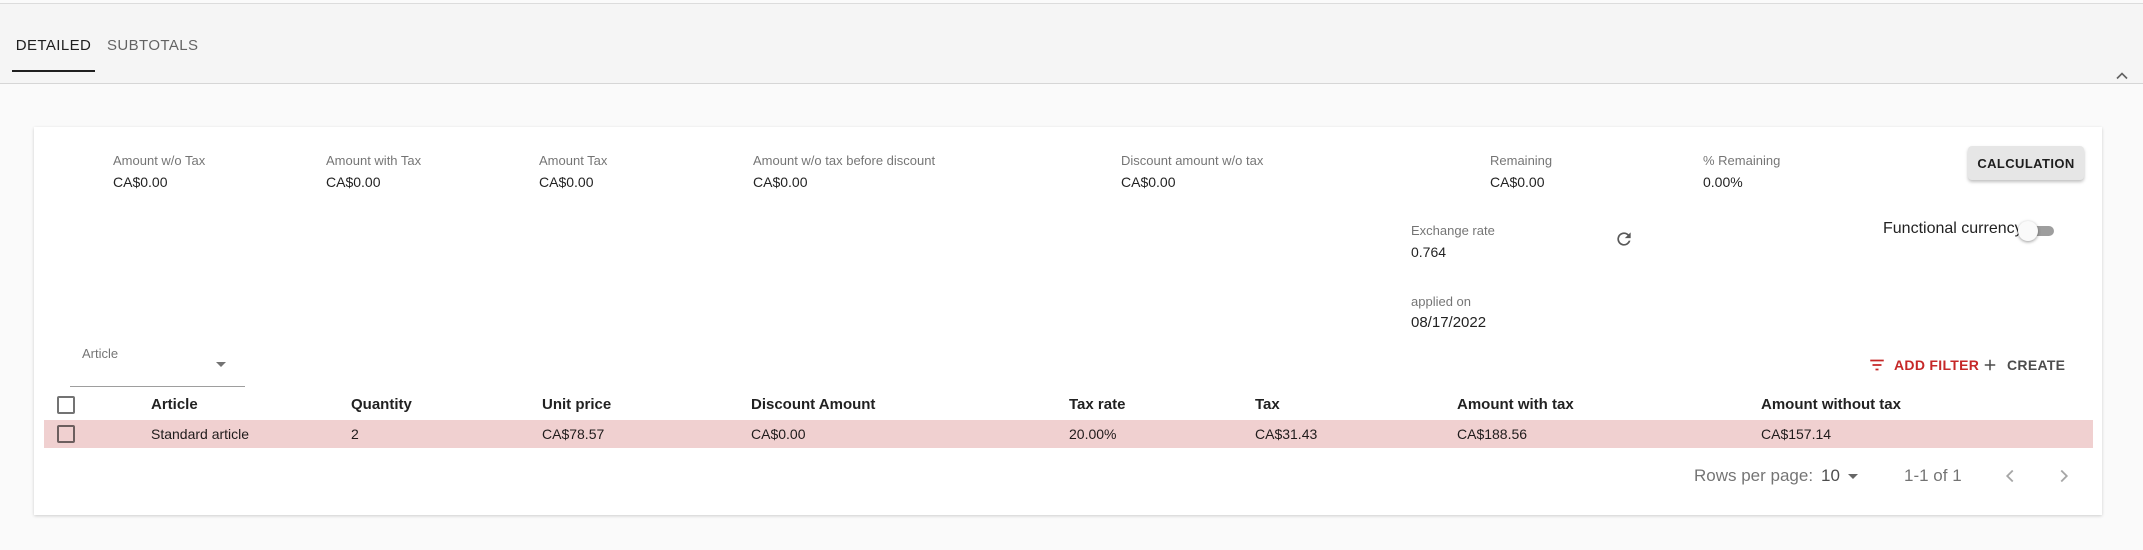  What do you see at coordinates (1286, 434) in the screenshot?
I see `cell-tax: CA$31.43` at bounding box center [1286, 434].